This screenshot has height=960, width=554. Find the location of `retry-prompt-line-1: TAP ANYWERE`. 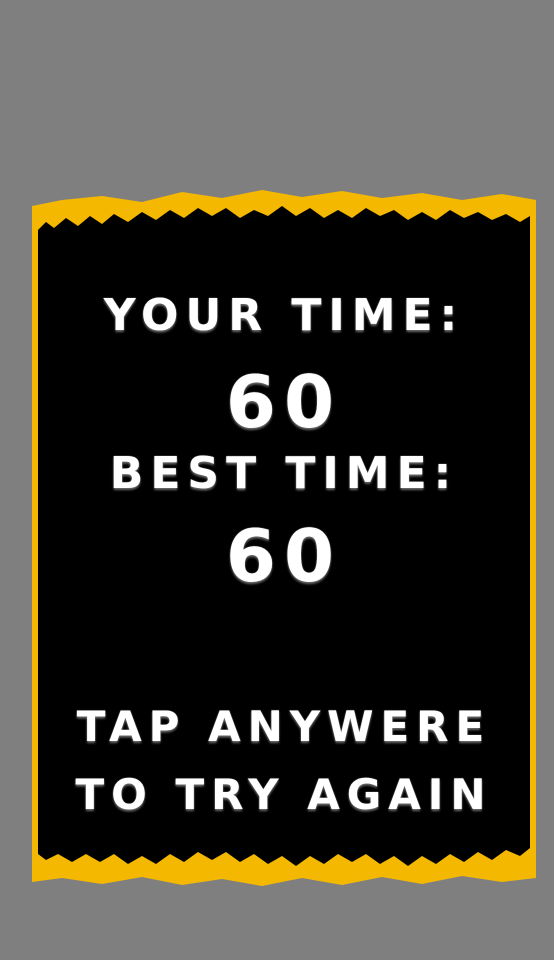

retry-prompt-line-1: TAP ANYWERE is located at coordinates (284, 726).